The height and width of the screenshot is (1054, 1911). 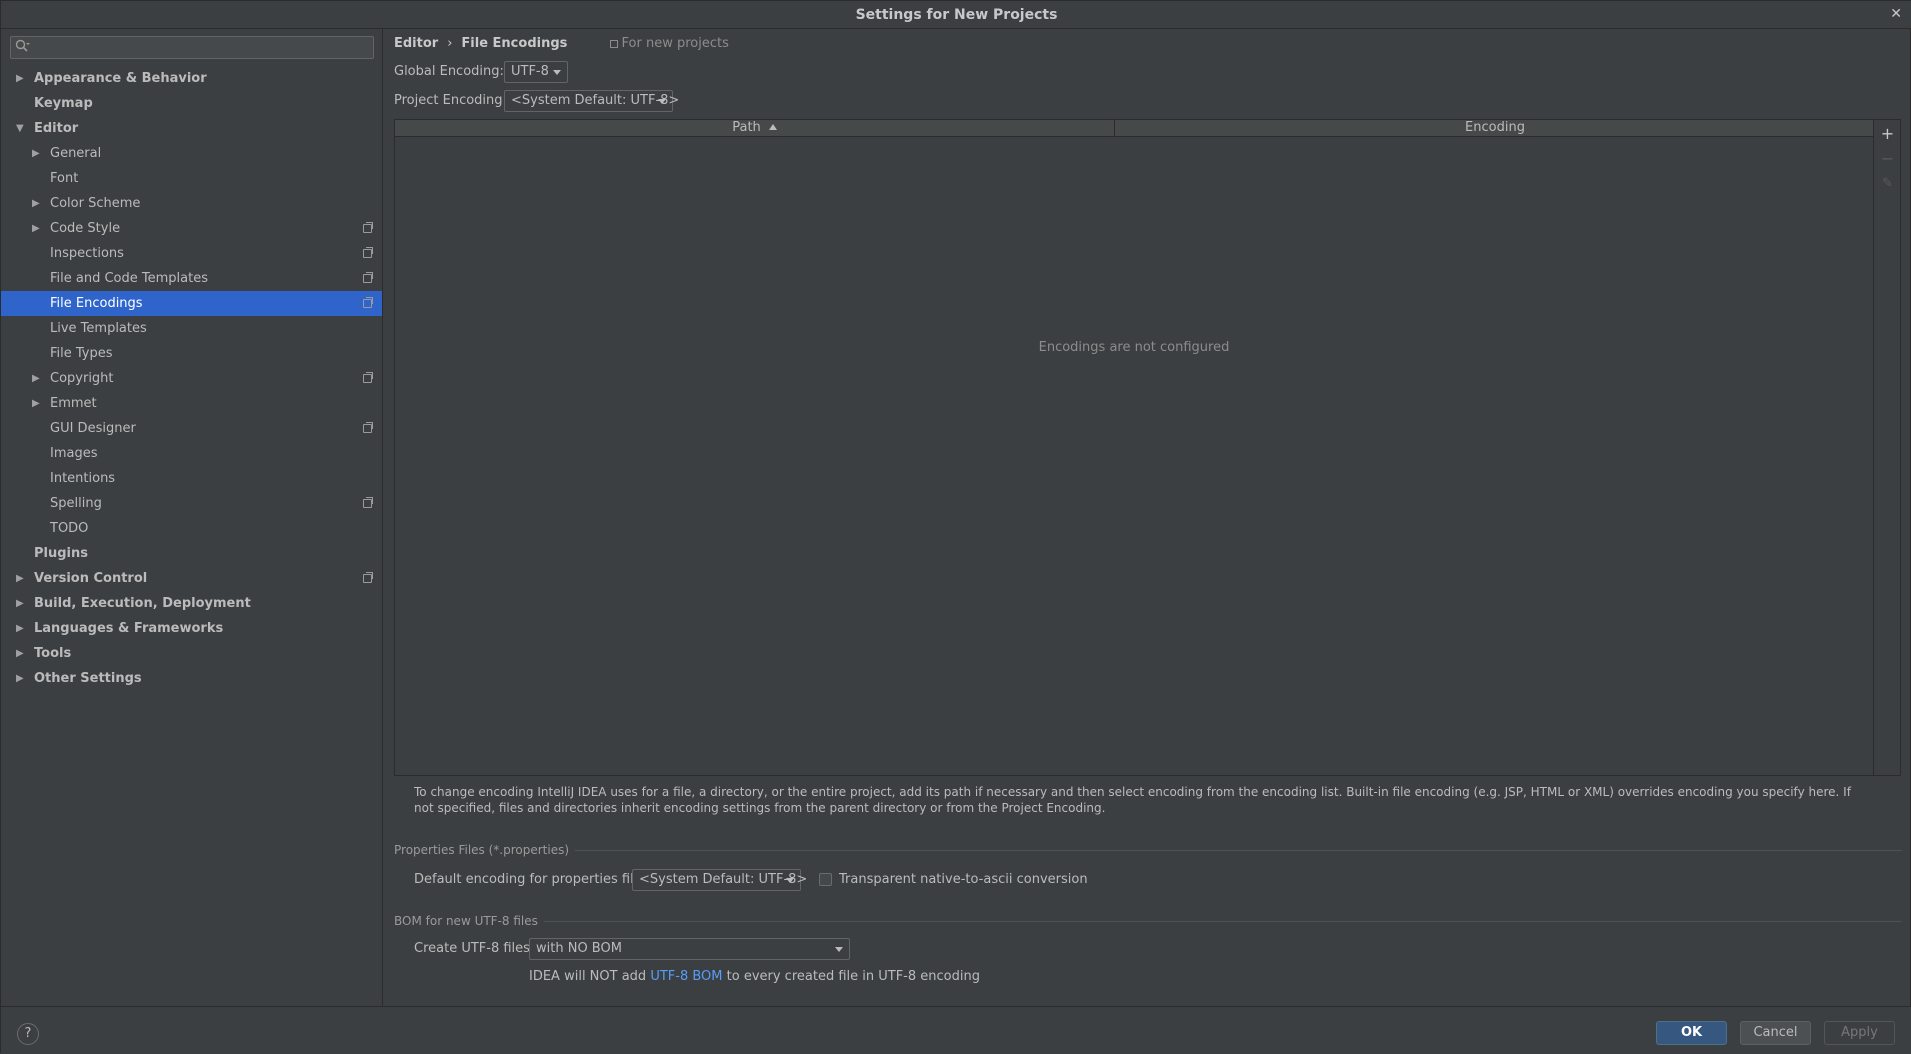 I want to click on global-encoding-combo: UTF-8, so click(x=536, y=72).